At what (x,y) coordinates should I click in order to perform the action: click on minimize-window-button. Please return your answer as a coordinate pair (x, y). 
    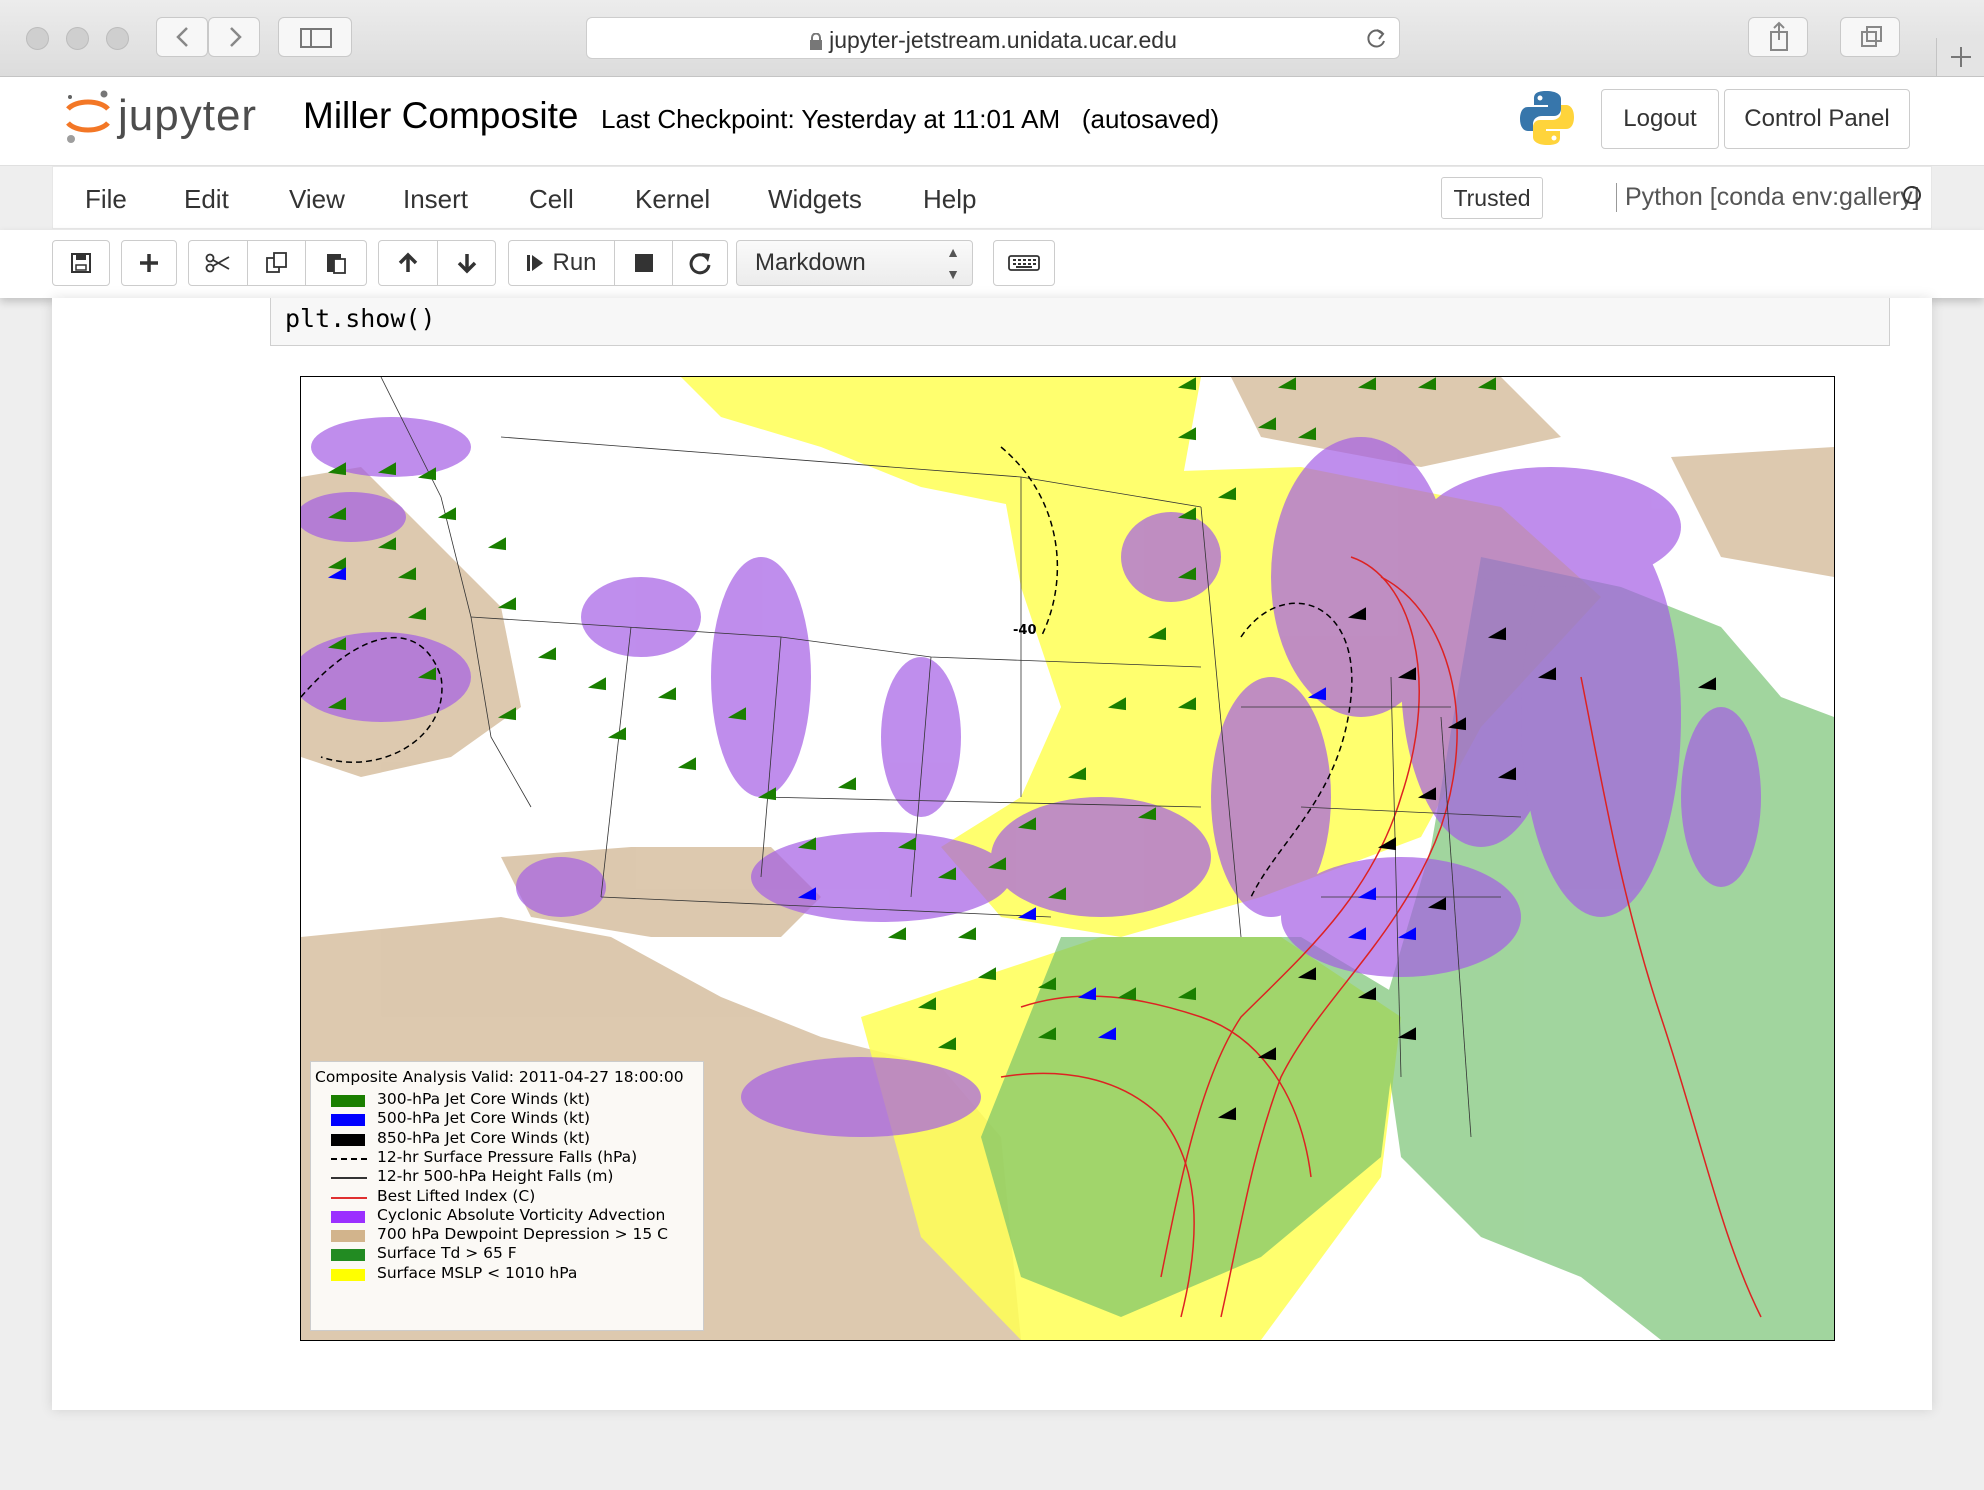
    Looking at the image, I should click on (77, 38).